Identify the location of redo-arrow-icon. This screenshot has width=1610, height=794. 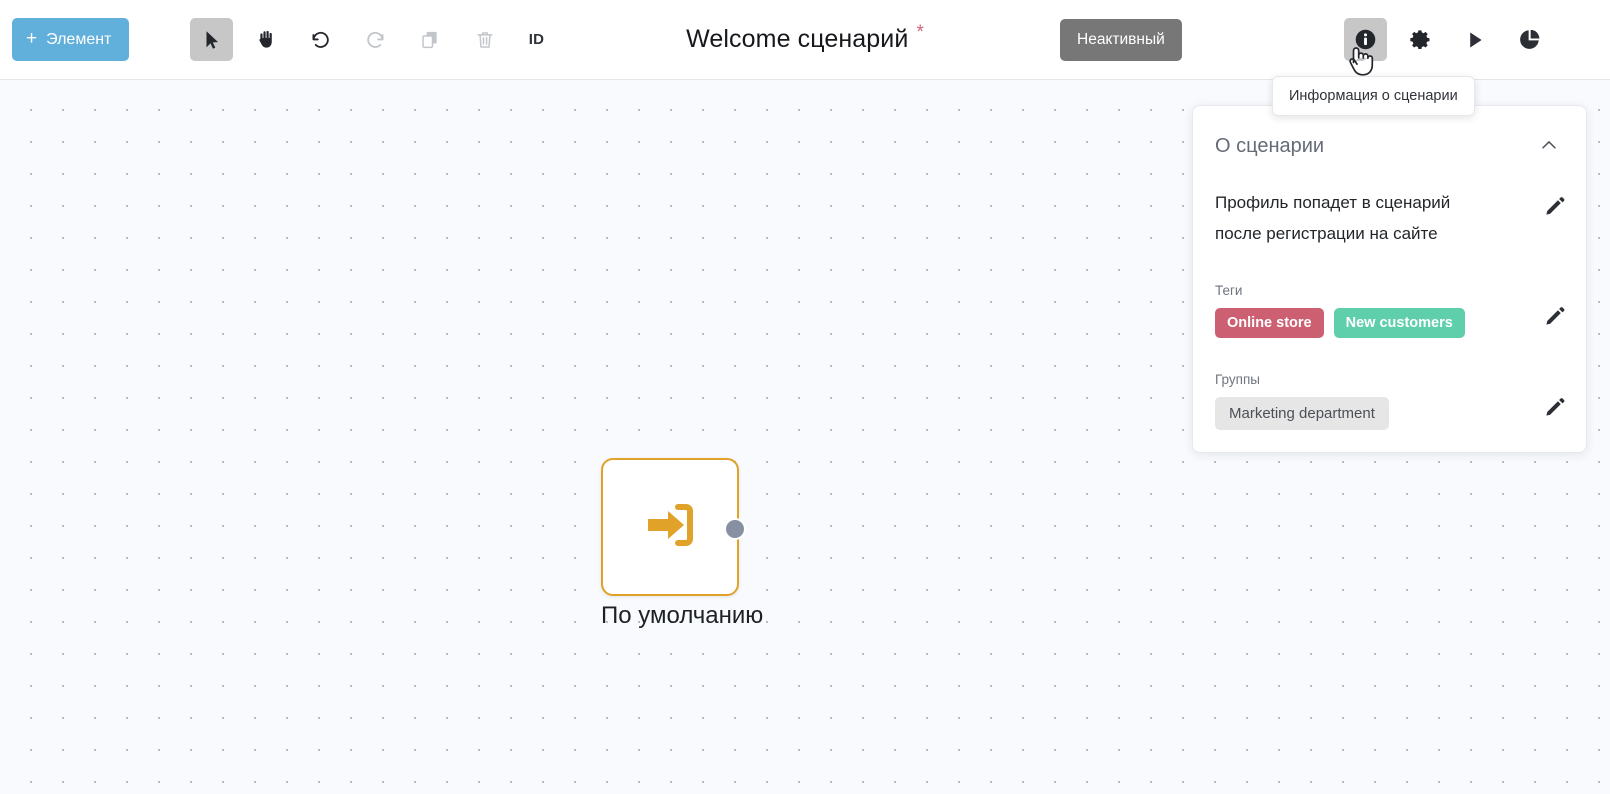
(375, 39).